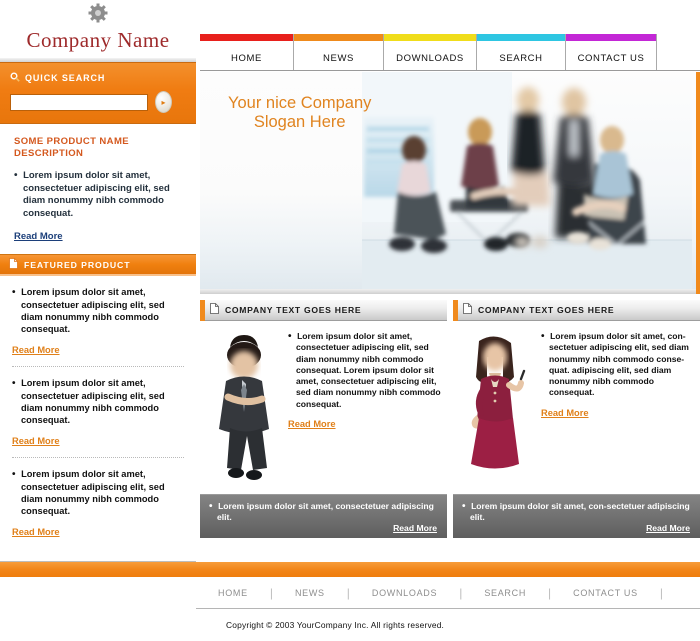 The image size is (700, 641). I want to click on quick-search-label-row: QUICK SEARCH, so click(98, 77).